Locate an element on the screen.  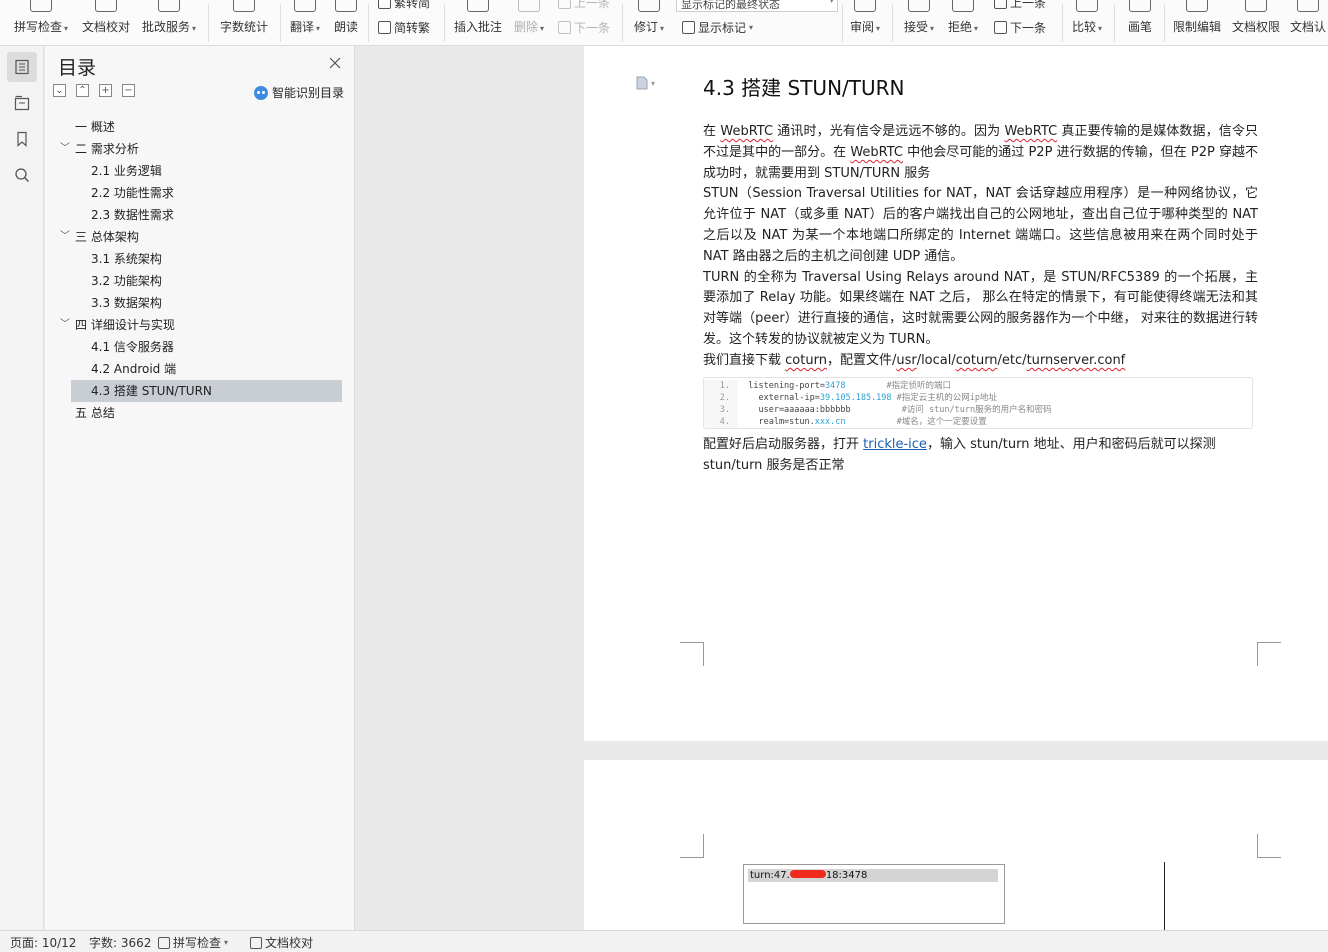
section-heading: 4.3 搭建 STUN/TURN is located at coordinates (804, 88).